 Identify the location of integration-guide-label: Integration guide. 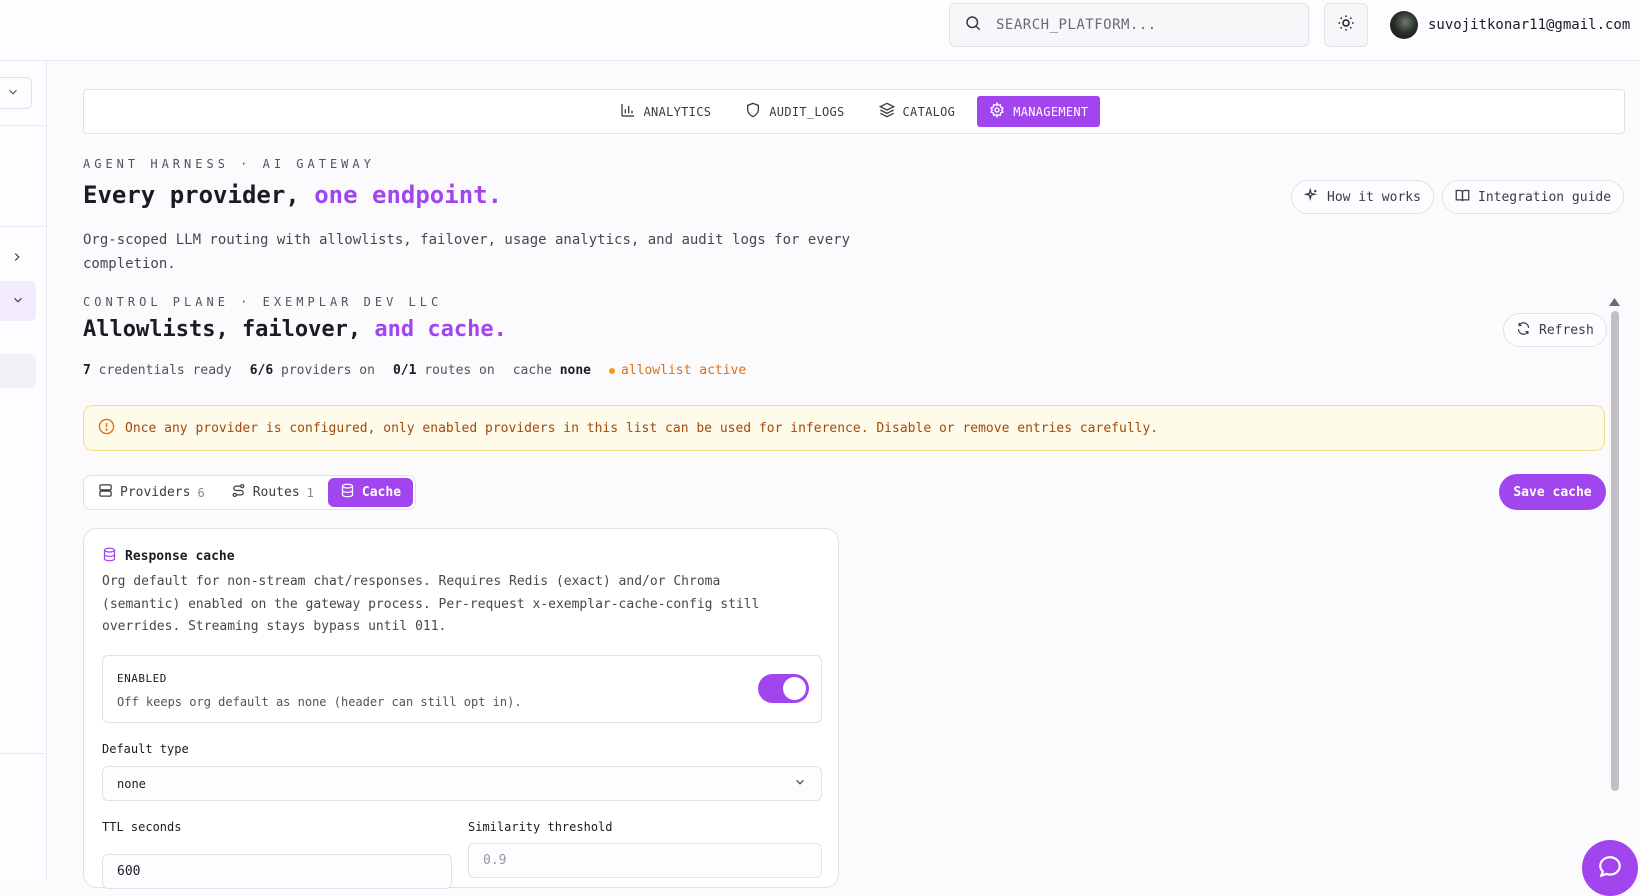
(1545, 197).